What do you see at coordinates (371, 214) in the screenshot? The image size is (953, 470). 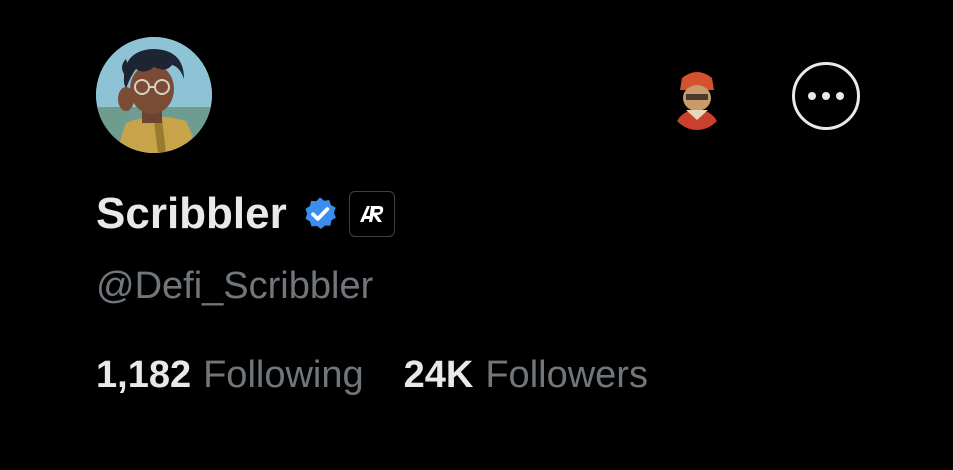 I see `affiliate-badge-icon` at bounding box center [371, 214].